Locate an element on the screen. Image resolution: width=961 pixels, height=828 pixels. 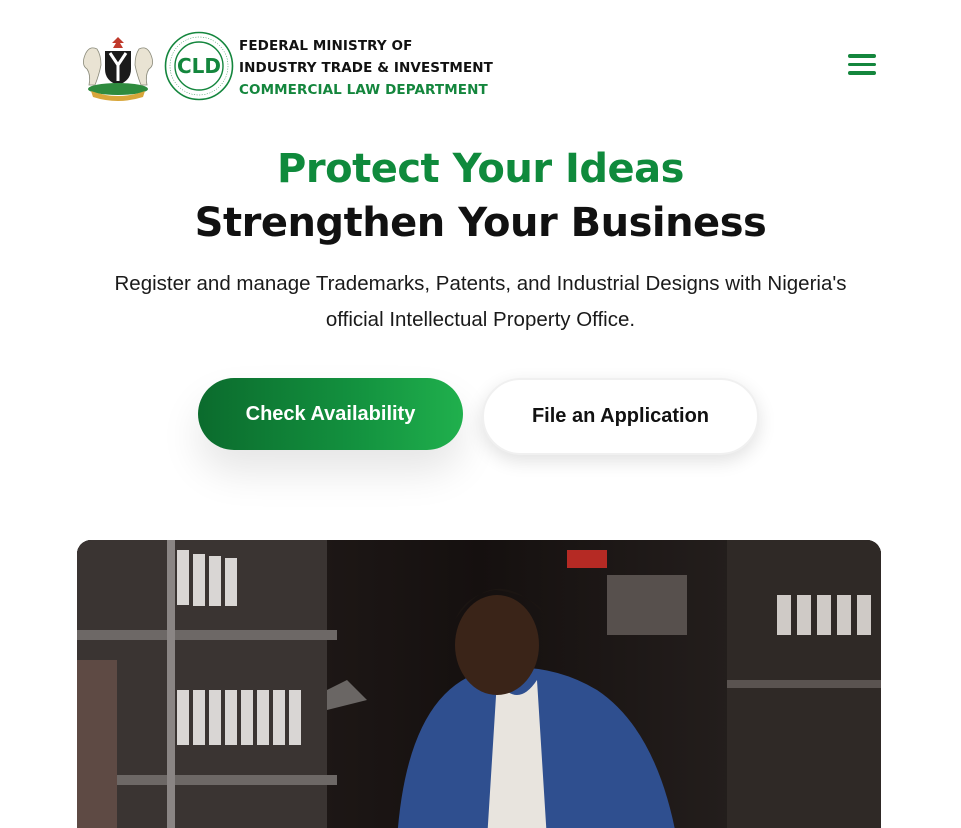
hero-title-line-2: Strengthen Your Business is located at coordinates (480, 223).